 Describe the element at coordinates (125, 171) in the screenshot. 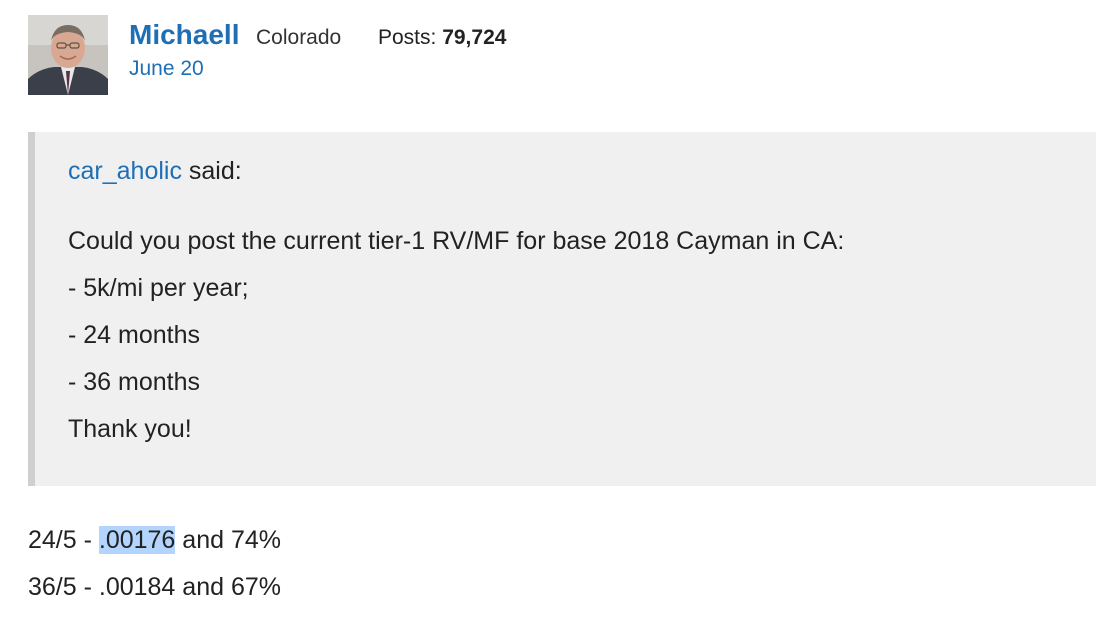

I see `quote-author-link: car_aholic` at that location.